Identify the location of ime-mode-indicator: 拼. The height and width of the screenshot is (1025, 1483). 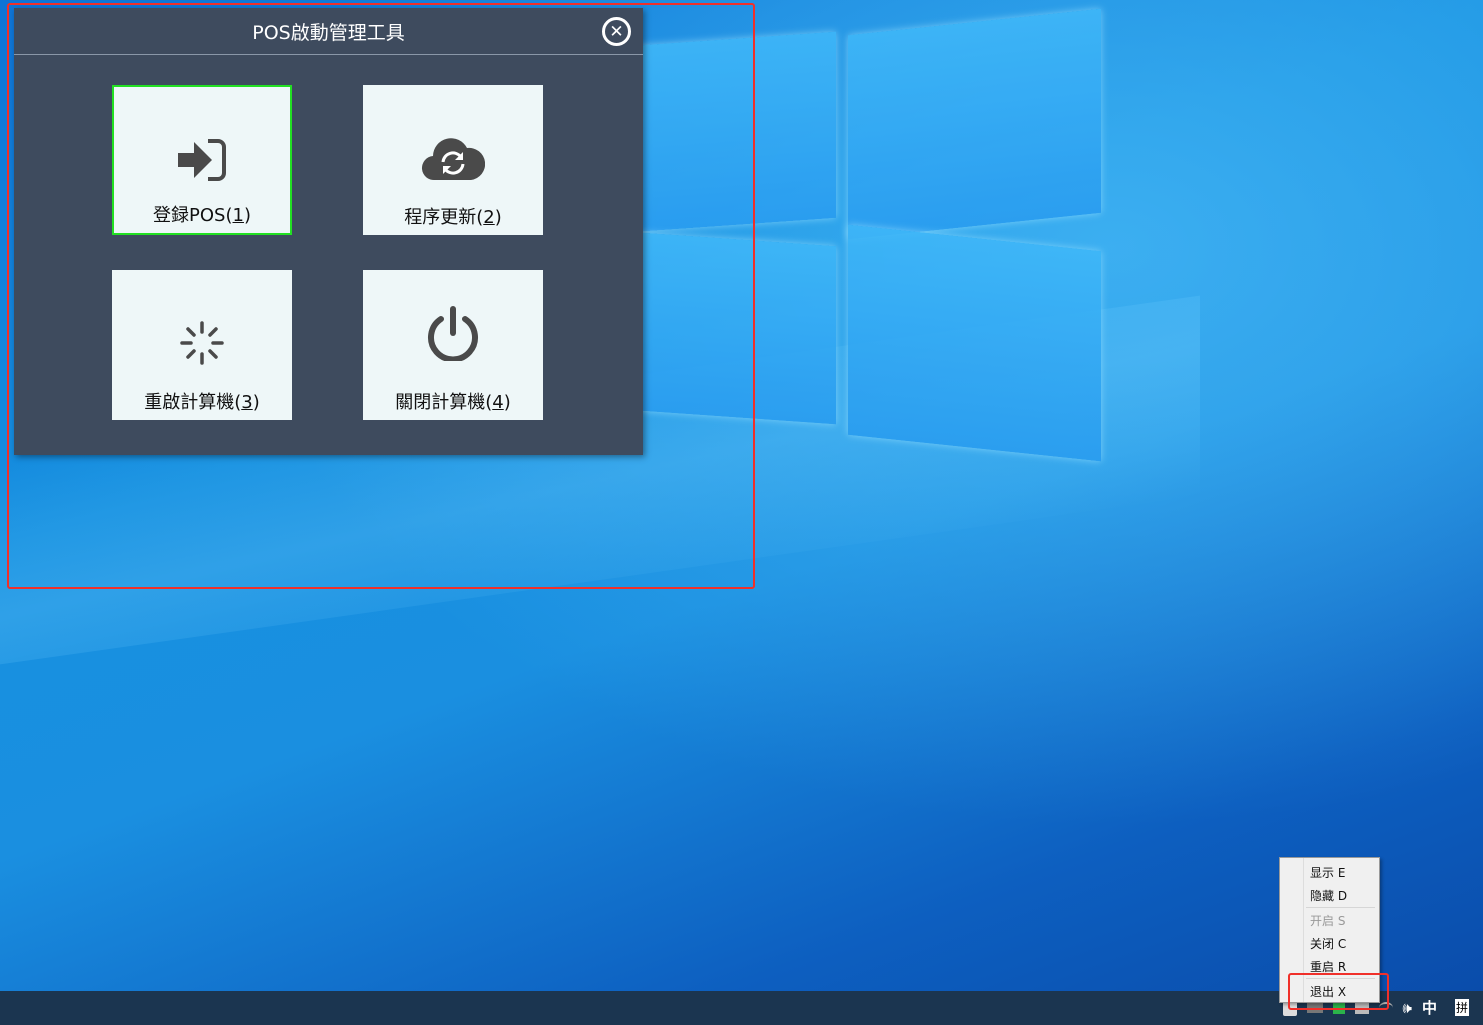
(1461, 1007).